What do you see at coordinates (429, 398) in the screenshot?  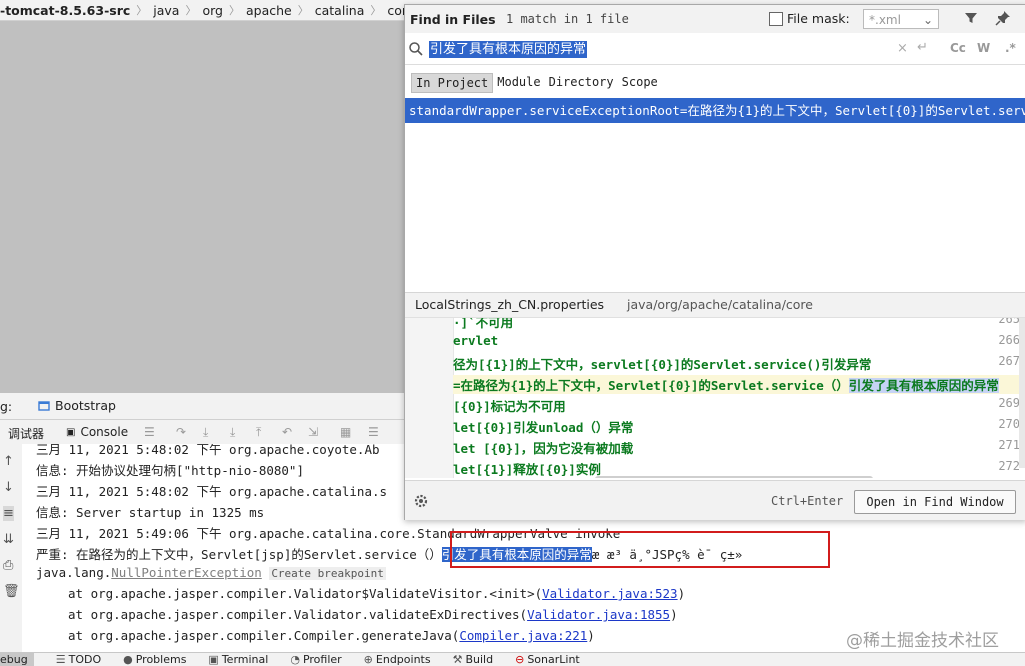 I see `line-number-gutter` at bounding box center [429, 398].